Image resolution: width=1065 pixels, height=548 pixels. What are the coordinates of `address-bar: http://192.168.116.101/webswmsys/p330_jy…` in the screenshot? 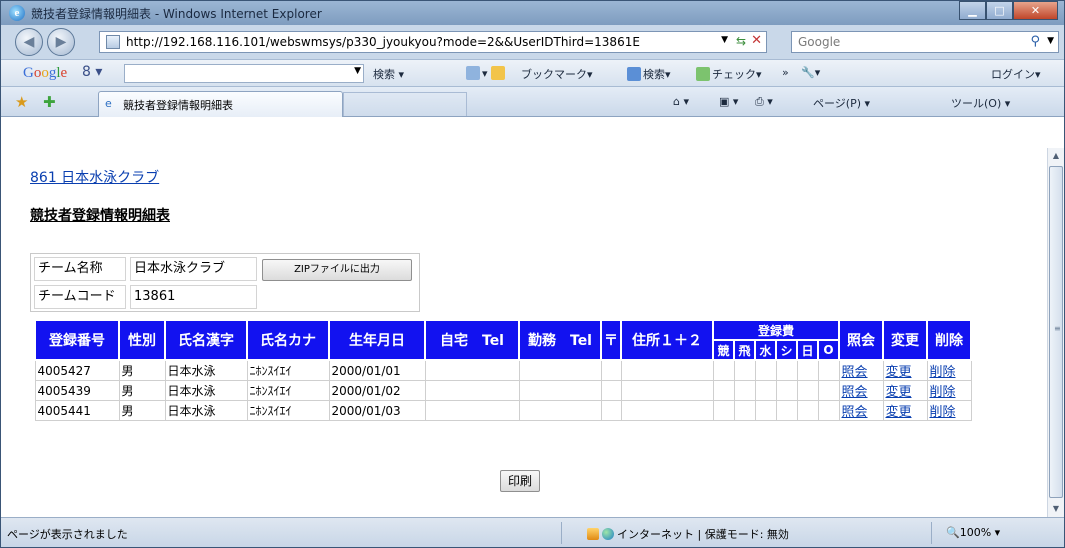 It's located at (433, 42).